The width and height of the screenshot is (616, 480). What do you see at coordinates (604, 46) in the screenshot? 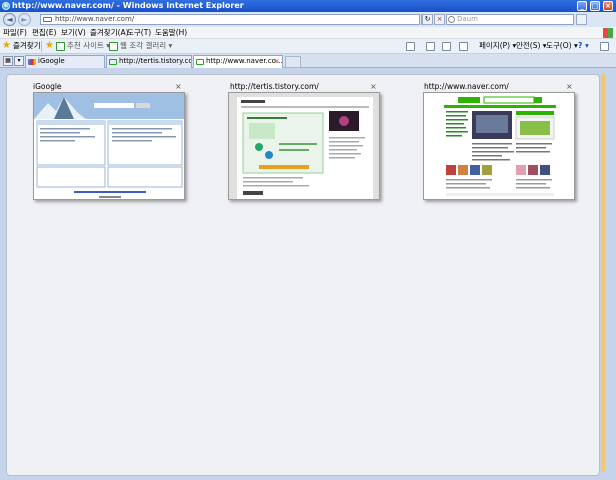
I see `research-icon` at bounding box center [604, 46].